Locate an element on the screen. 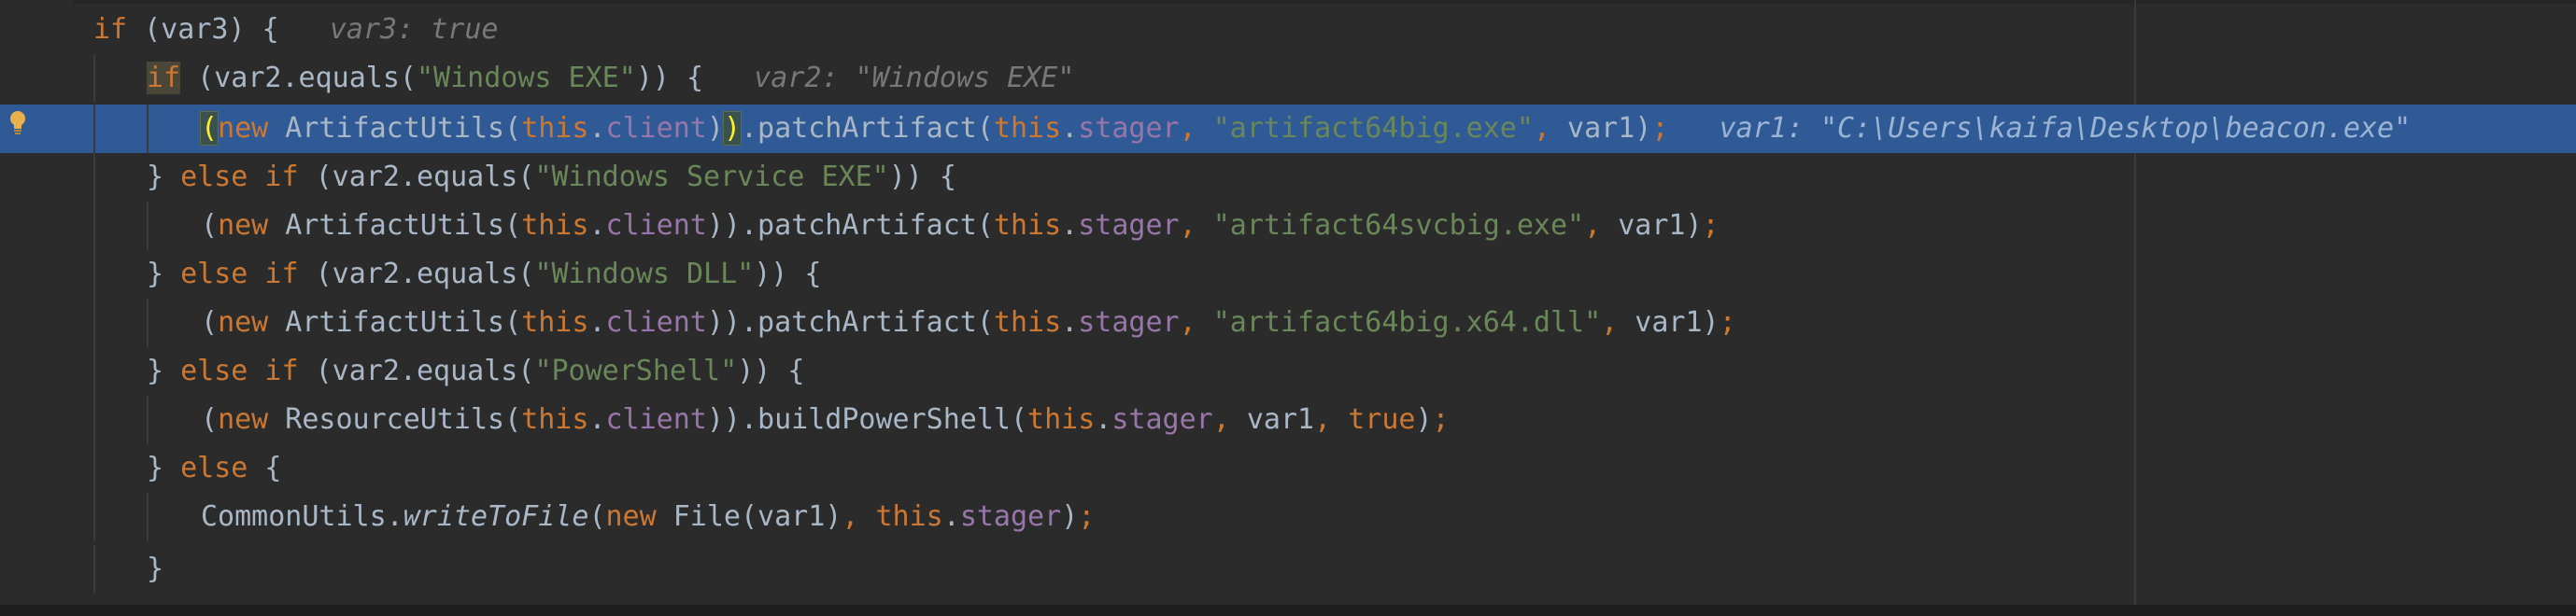 This screenshot has height=616, width=2576. code-token: { is located at coordinates (265, 468).